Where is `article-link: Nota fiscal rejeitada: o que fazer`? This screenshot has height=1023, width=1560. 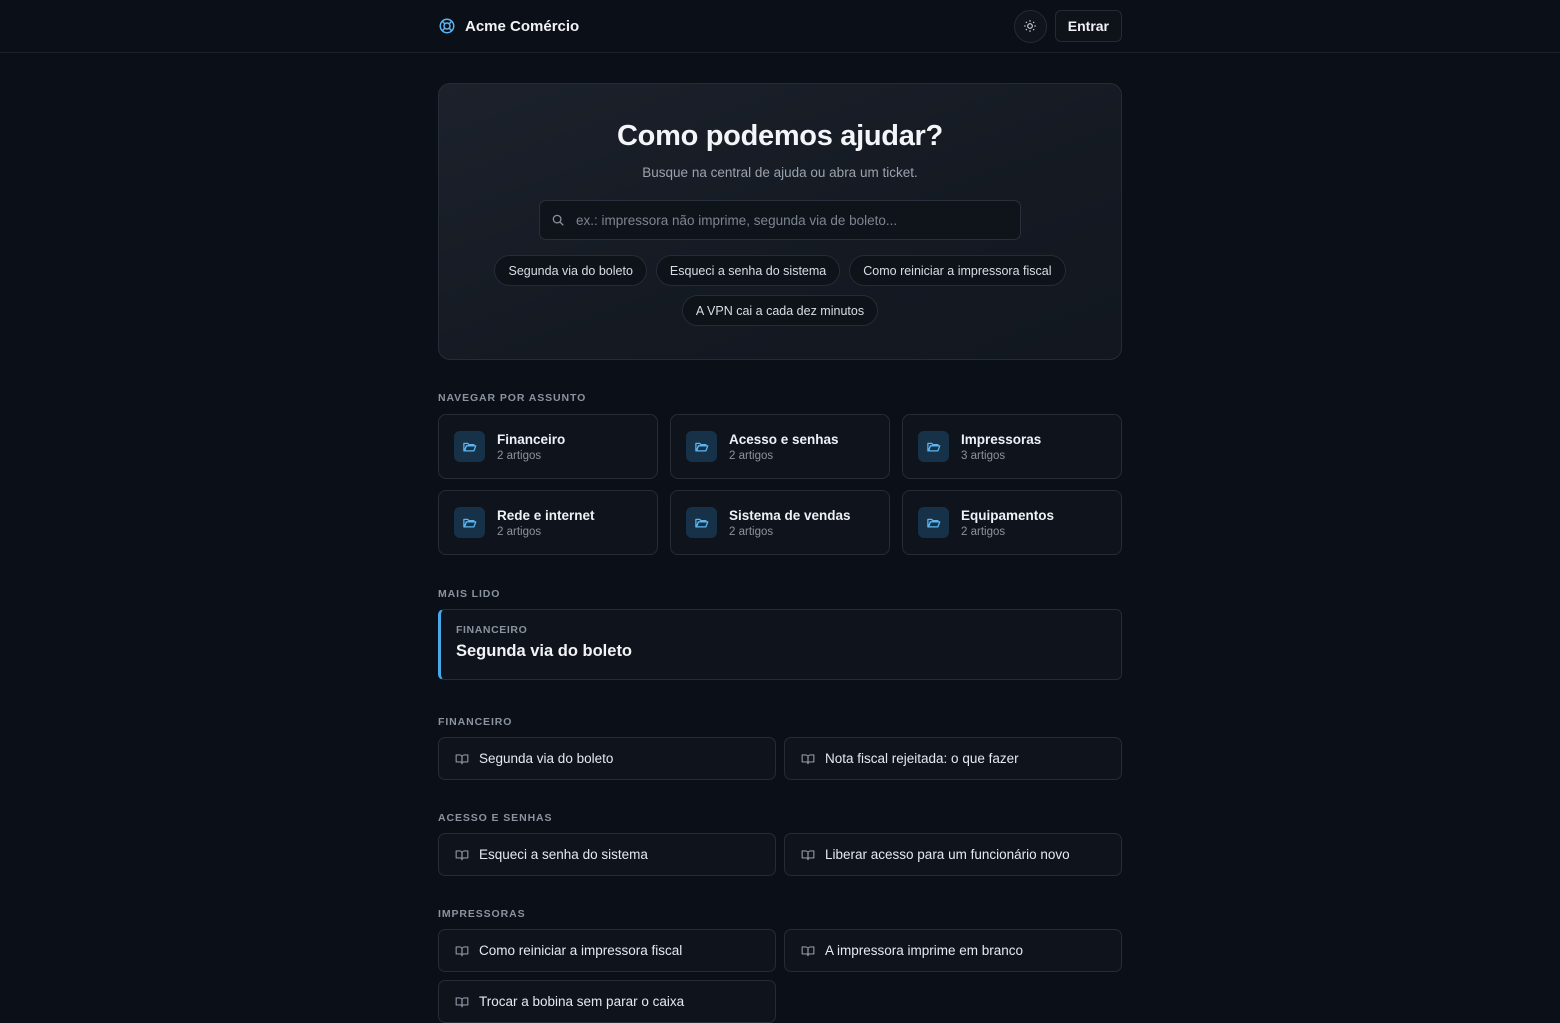 article-link: Nota fiscal rejeitada: o que fazer is located at coordinates (953, 758).